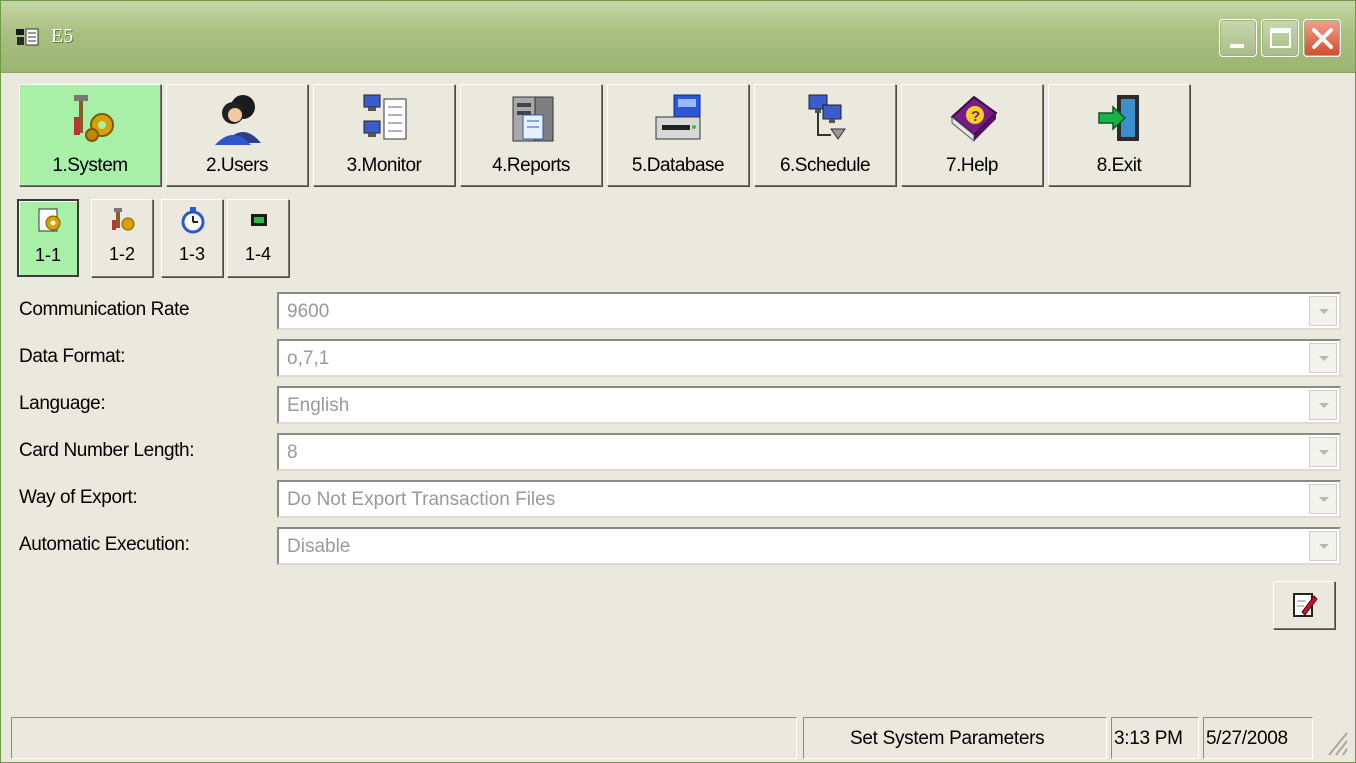 The height and width of the screenshot is (763, 1356). I want to click on system-button: 1.System, so click(90, 135).